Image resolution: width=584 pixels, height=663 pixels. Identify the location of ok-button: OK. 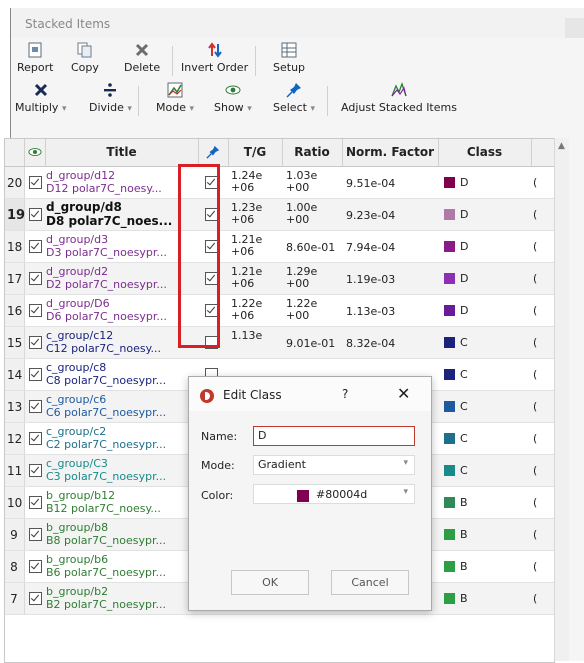
(270, 582).